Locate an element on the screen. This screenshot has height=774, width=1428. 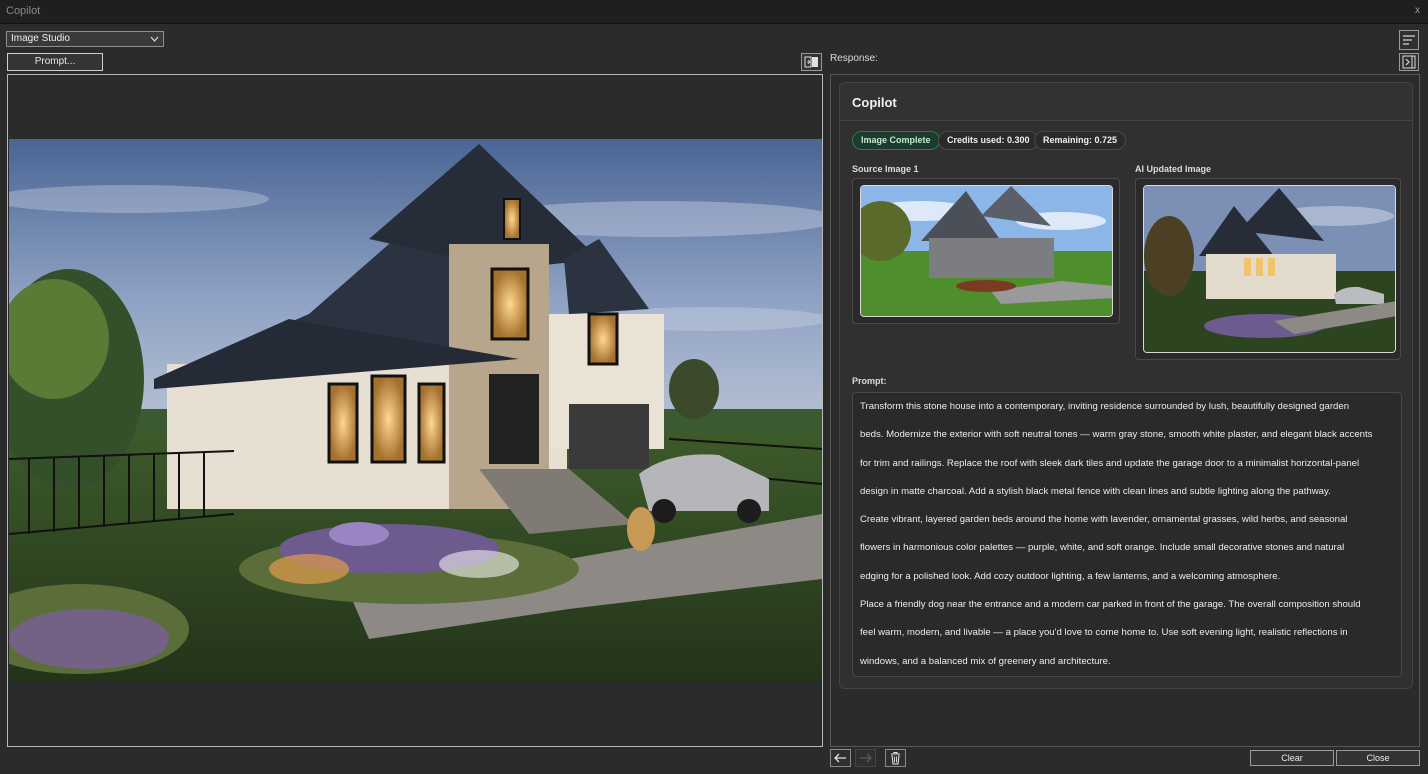
source-image-label: Source Image 1 is located at coordinates (885, 169).